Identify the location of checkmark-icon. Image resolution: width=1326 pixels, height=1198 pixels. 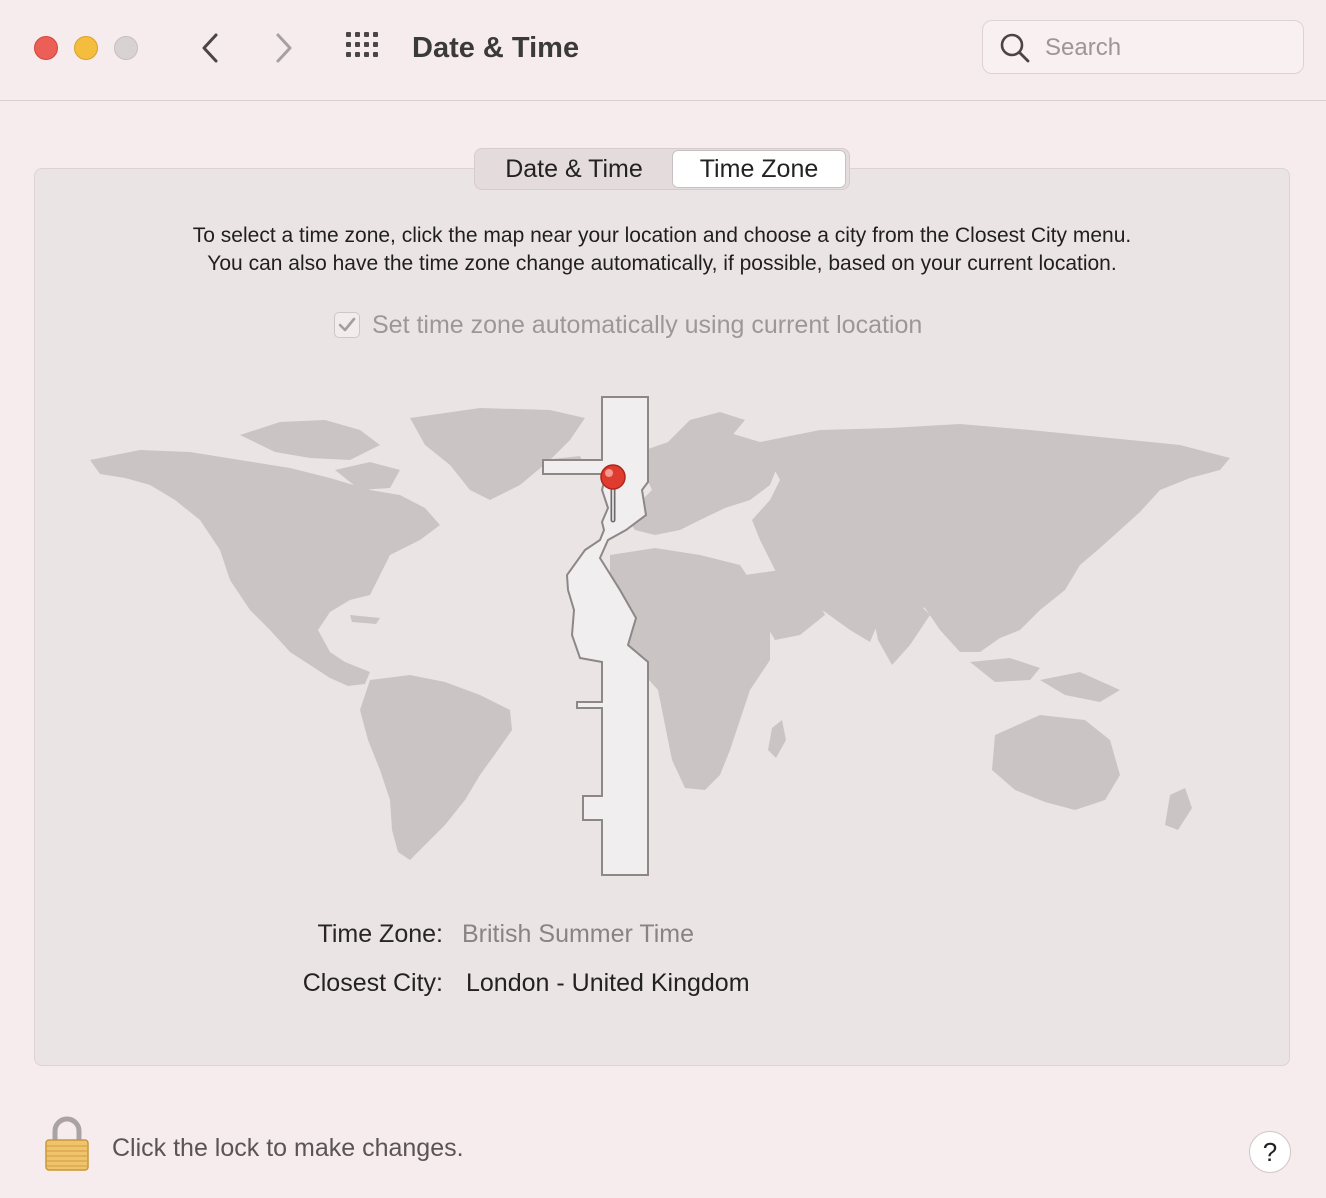
(347, 324).